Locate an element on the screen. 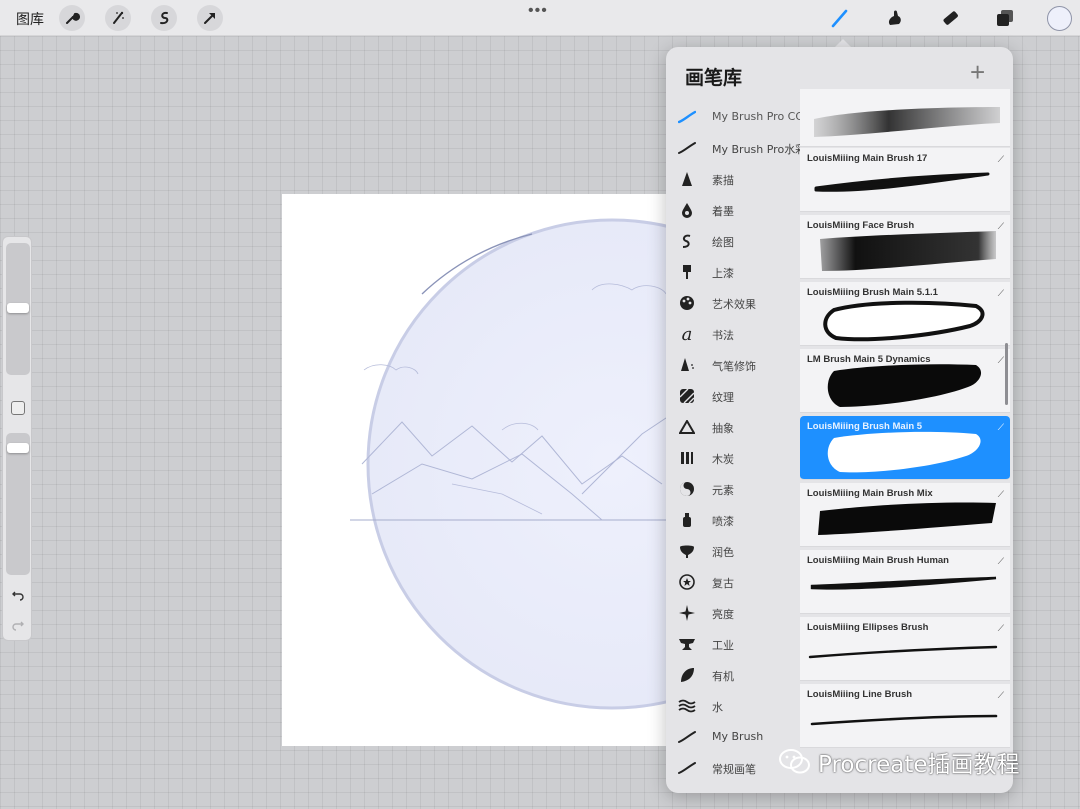 The height and width of the screenshot is (809, 1080). set-item-water: 水 is located at coordinates (733, 706).